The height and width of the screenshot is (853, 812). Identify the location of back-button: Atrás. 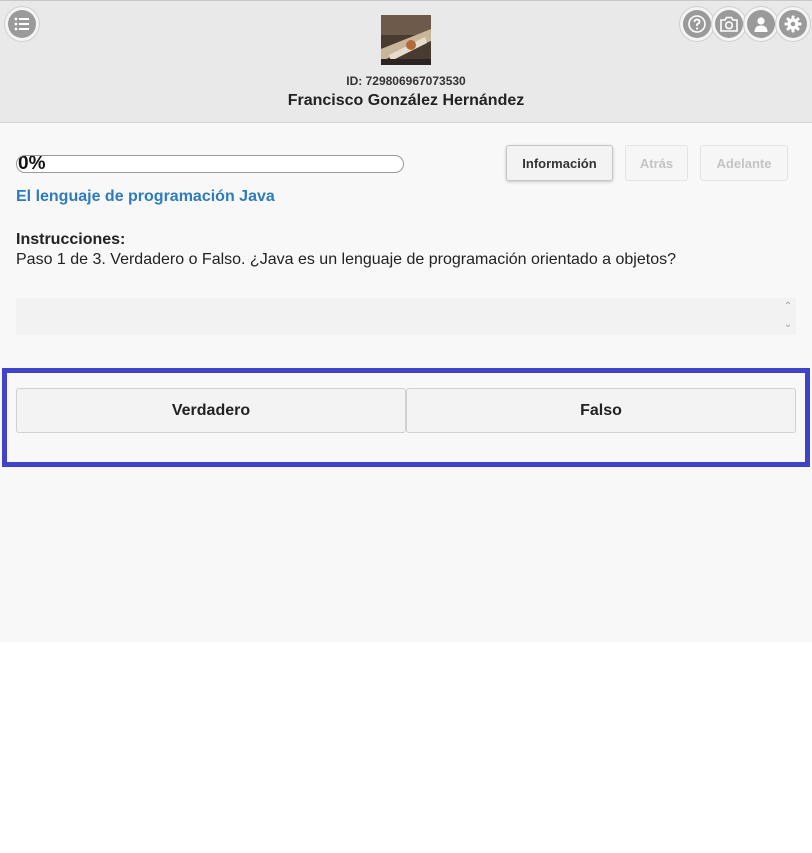
(656, 163).